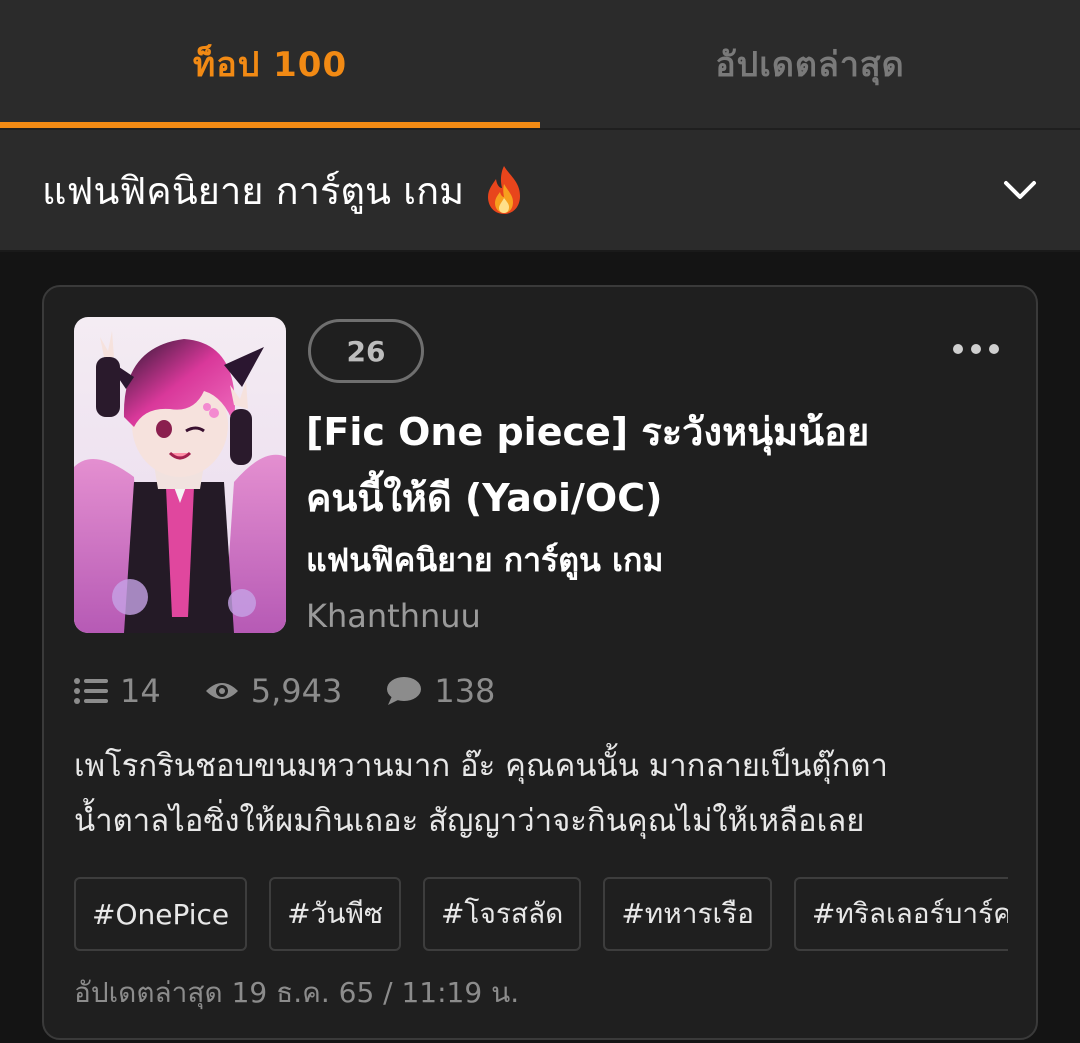 The width and height of the screenshot is (1080, 1043). I want to click on story-title-line: คนนี้ให้ดี (Yaoi/OC), so click(484, 498).